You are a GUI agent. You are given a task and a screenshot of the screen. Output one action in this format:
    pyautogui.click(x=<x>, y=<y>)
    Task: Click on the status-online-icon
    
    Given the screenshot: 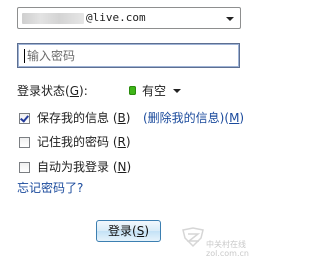 What is the action you would take?
    pyautogui.click(x=132, y=90)
    